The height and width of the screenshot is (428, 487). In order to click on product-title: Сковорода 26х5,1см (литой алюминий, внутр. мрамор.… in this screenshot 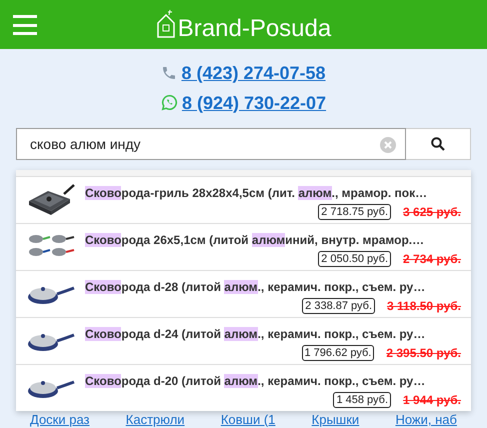, I will do `click(255, 240)`.